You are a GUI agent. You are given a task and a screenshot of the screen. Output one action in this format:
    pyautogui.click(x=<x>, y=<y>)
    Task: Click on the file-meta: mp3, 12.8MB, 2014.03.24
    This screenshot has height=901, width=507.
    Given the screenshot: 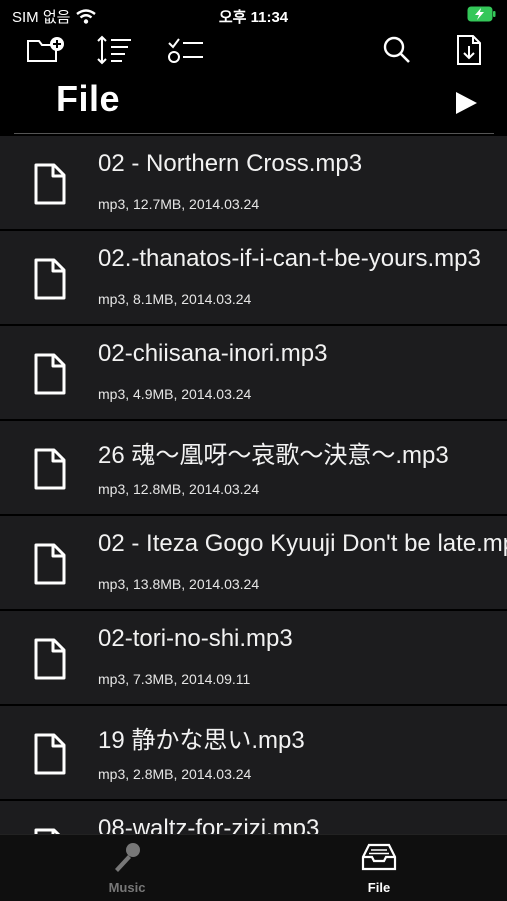 What is the action you would take?
    pyautogui.click(x=179, y=489)
    